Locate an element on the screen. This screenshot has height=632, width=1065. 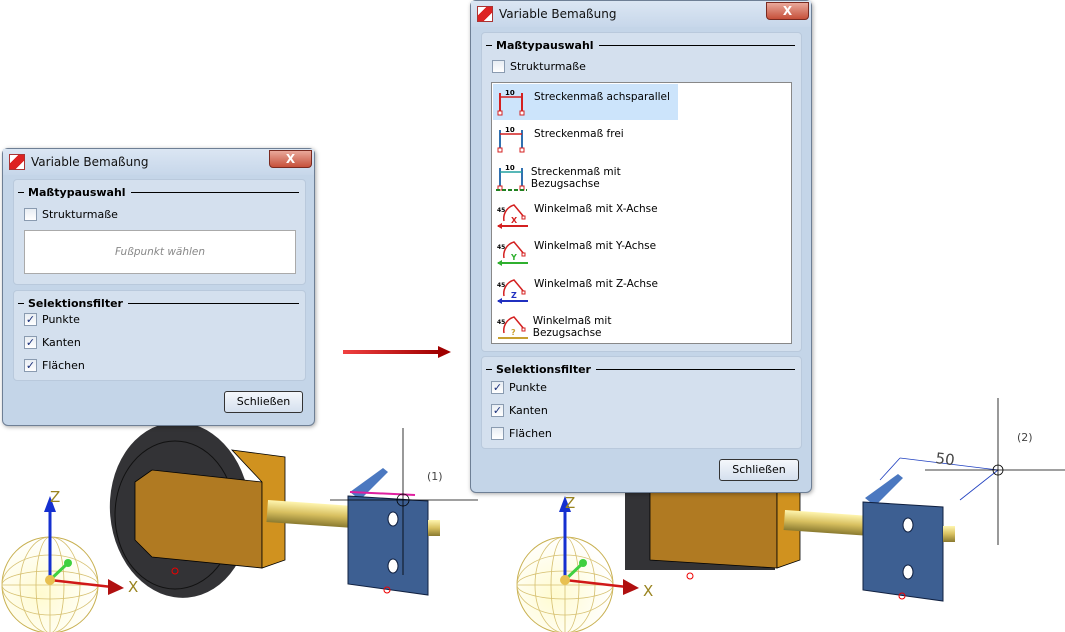
dimension-type-item: 45? Winkelmaß mit Bezugsachse is located at coordinates (585, 326).